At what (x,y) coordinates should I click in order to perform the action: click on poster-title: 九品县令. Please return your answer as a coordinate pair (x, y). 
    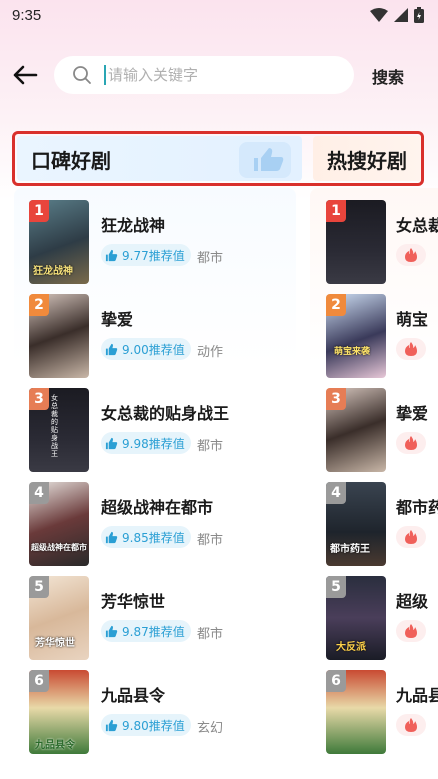
    Looking at the image, I should click on (55, 745).